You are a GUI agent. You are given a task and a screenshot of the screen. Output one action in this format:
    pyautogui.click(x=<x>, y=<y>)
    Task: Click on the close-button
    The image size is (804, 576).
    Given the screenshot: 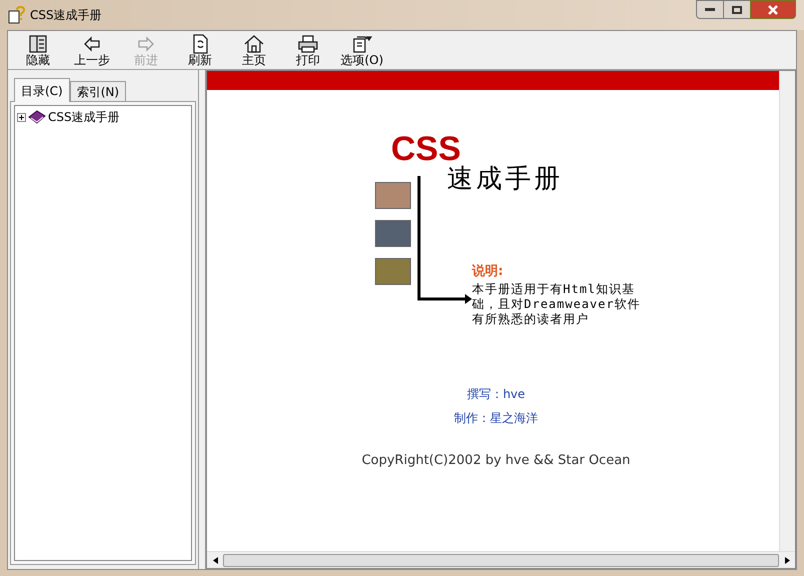 What is the action you would take?
    pyautogui.click(x=773, y=9)
    